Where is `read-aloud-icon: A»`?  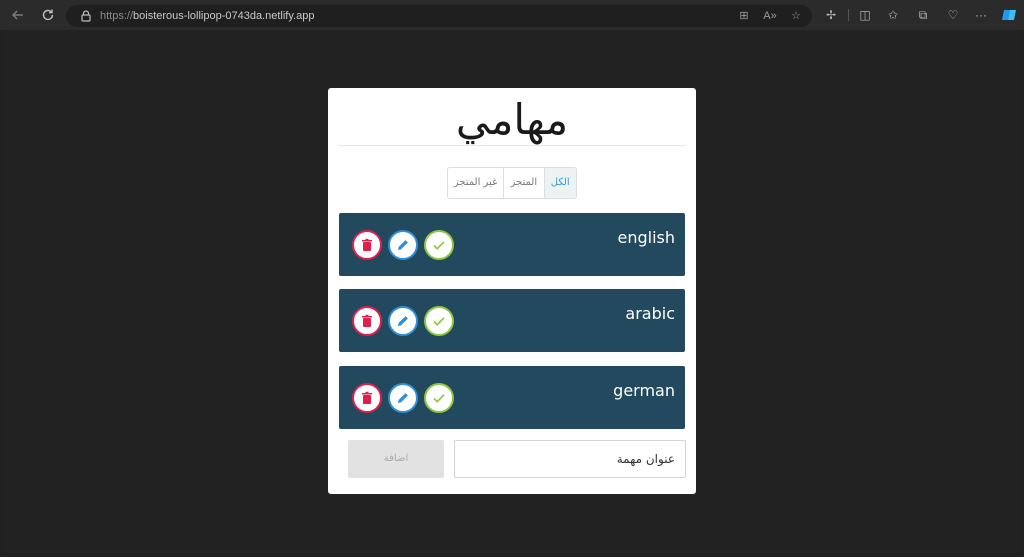
read-aloud-icon: A» is located at coordinates (770, 16).